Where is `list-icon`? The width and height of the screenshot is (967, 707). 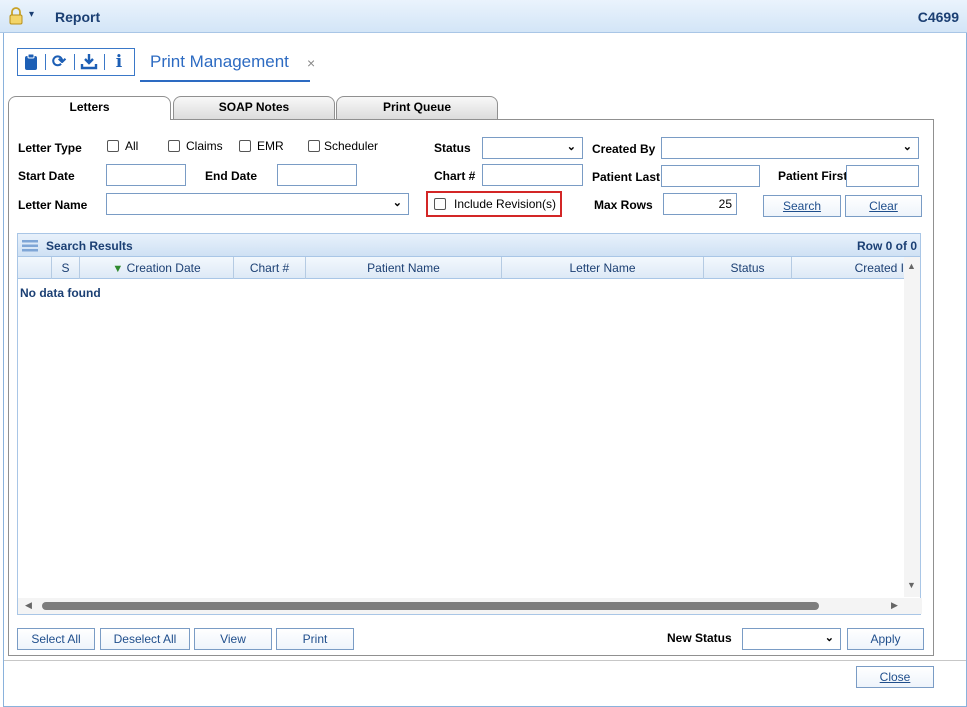
list-icon is located at coordinates (30, 246).